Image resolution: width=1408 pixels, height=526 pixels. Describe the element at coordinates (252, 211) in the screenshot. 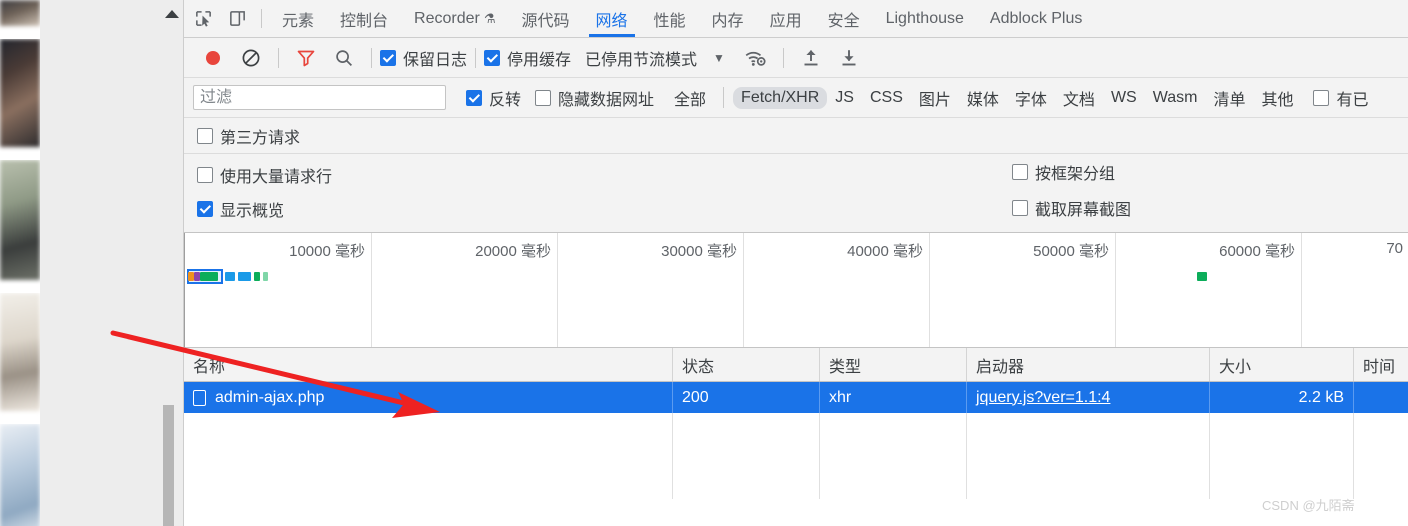

I see `show-overview-label: 显示概览` at that location.